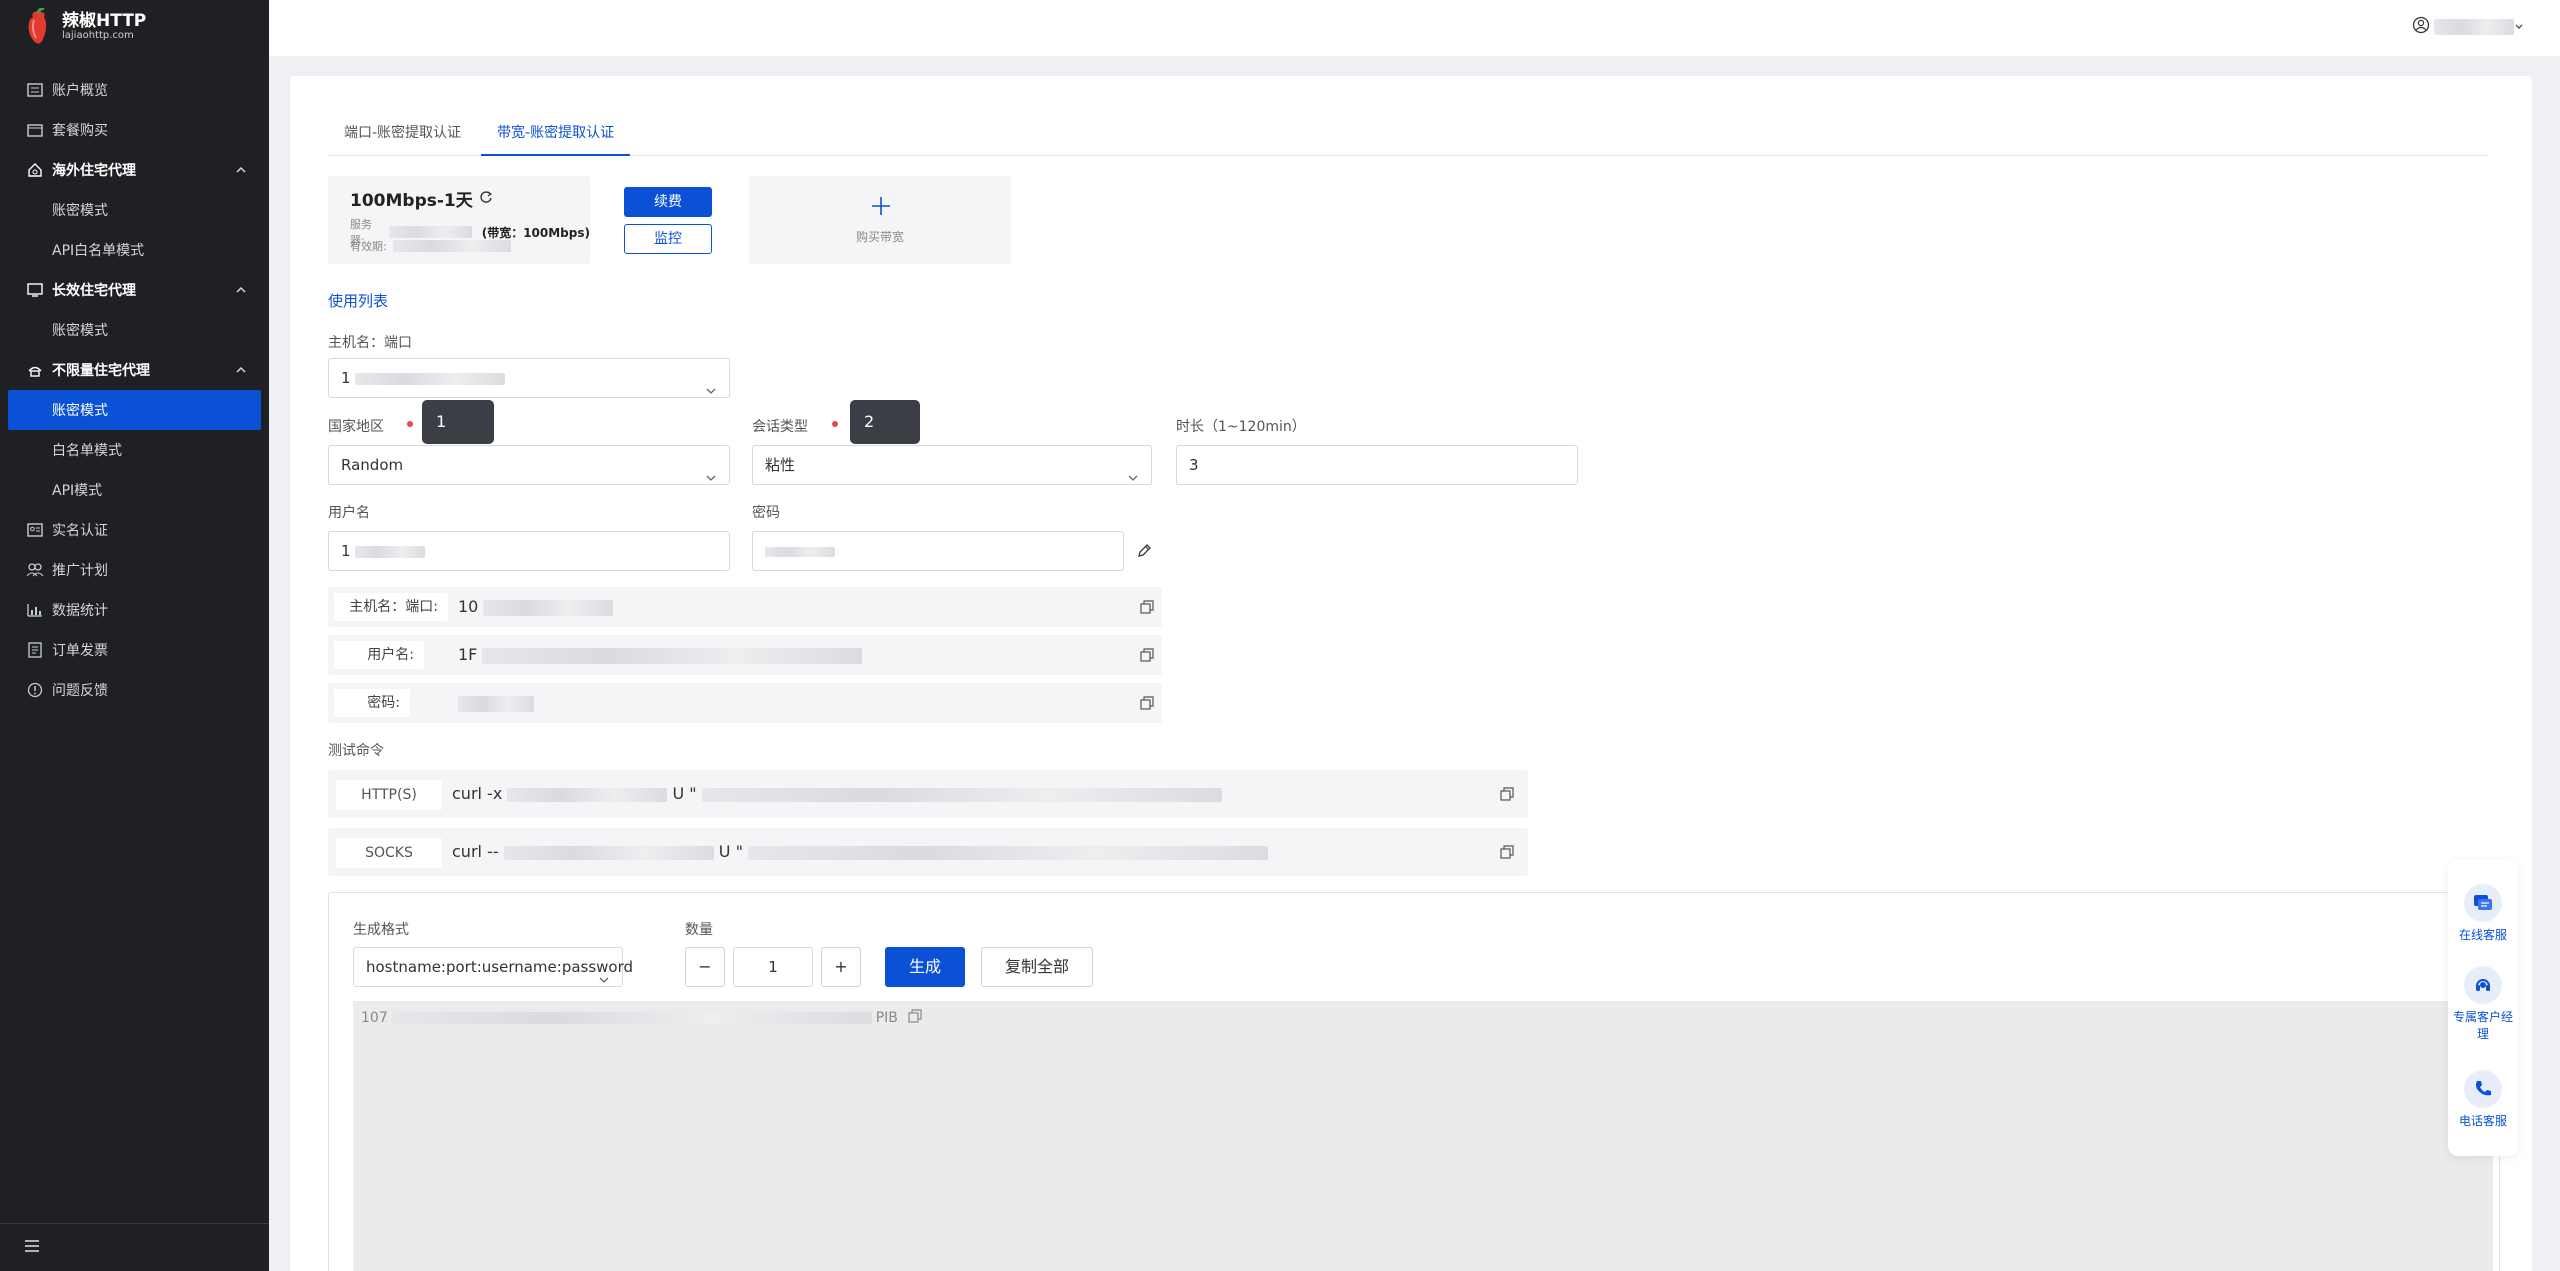  I want to click on username-label: 用户名, so click(349, 513).